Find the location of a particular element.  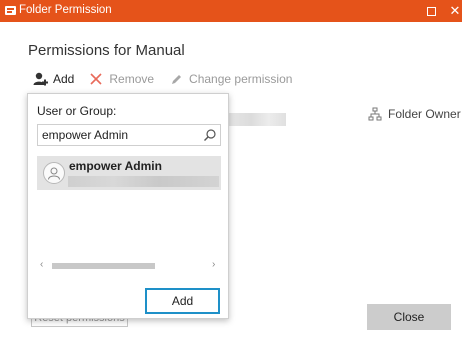

popup-add-button: Add is located at coordinates (182, 301).